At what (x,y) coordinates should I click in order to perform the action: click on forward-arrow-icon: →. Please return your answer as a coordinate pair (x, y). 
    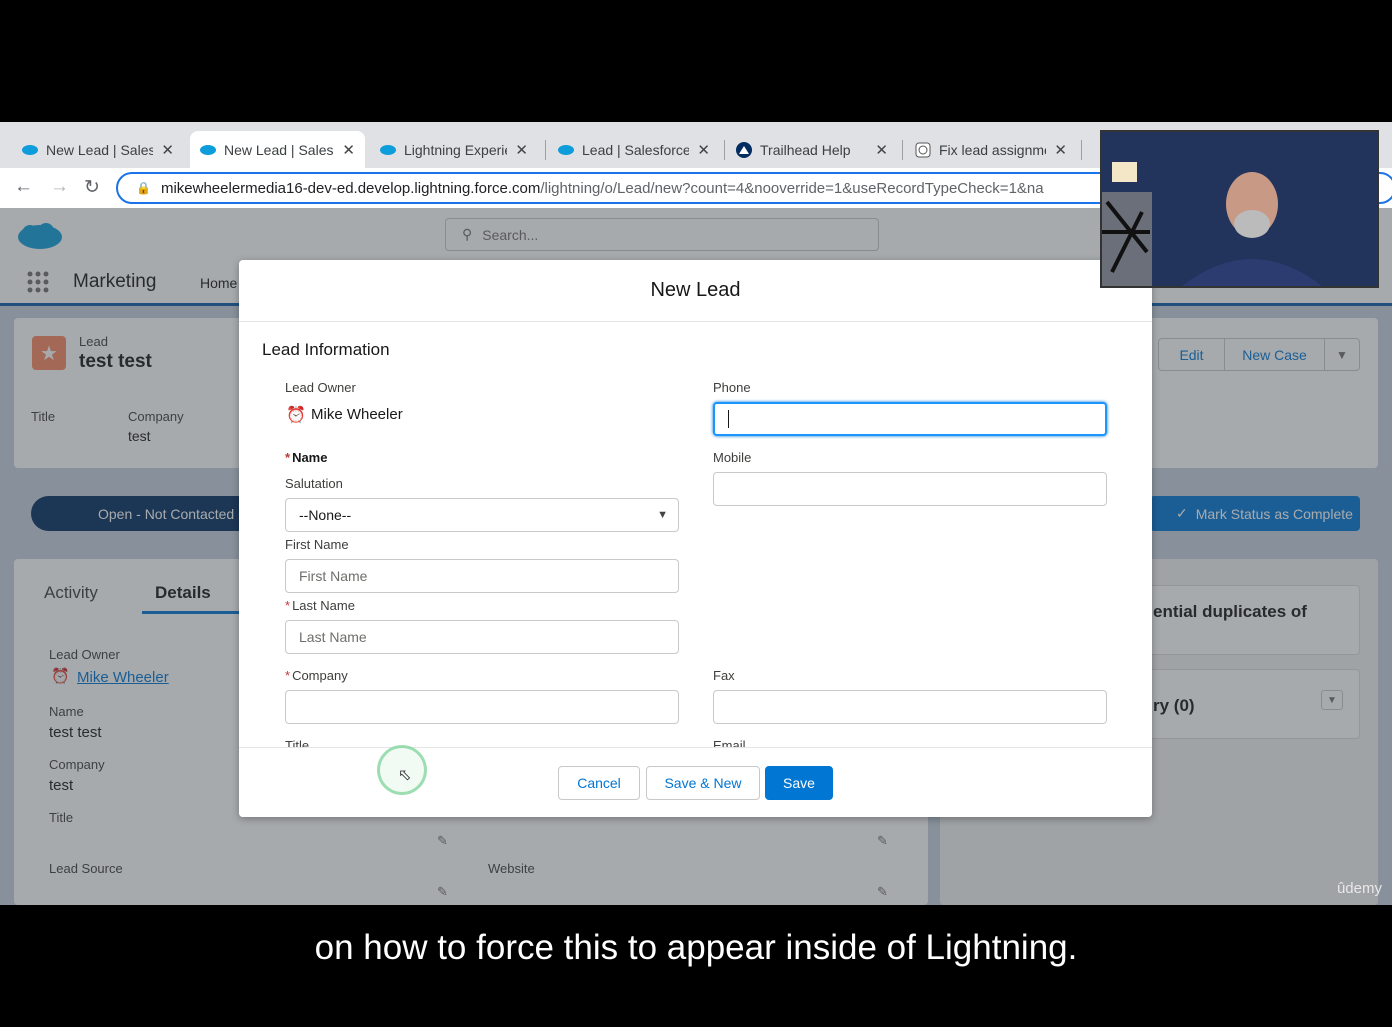
    Looking at the image, I should click on (59, 187).